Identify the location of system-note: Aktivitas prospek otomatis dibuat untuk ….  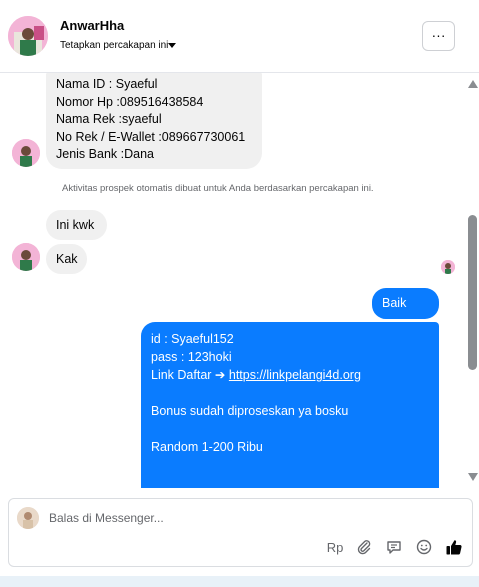
(218, 188).